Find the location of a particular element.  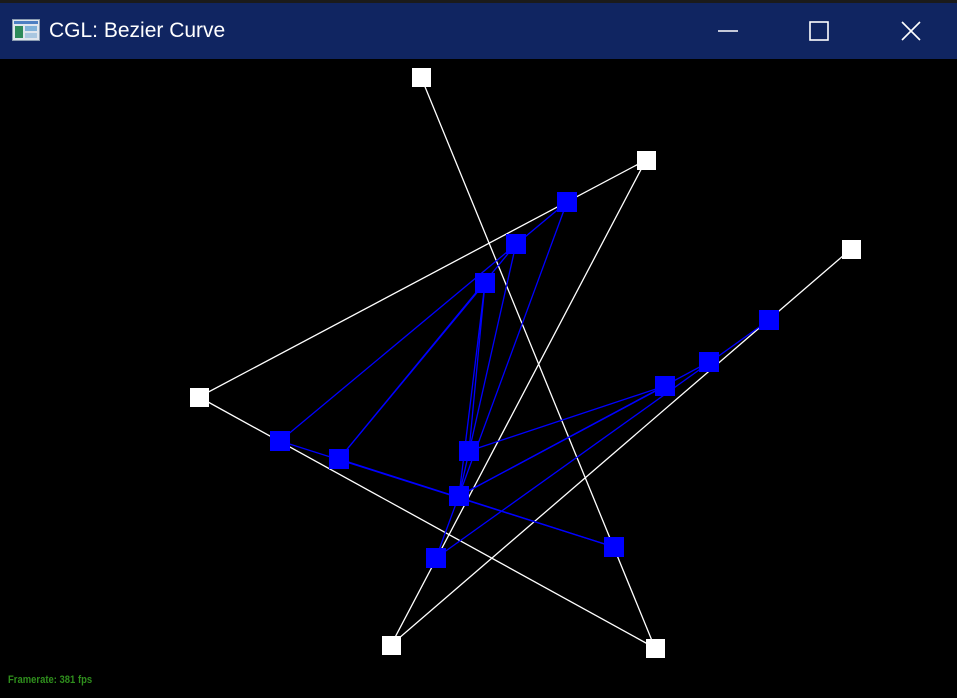

close-icon is located at coordinates (911, 31).